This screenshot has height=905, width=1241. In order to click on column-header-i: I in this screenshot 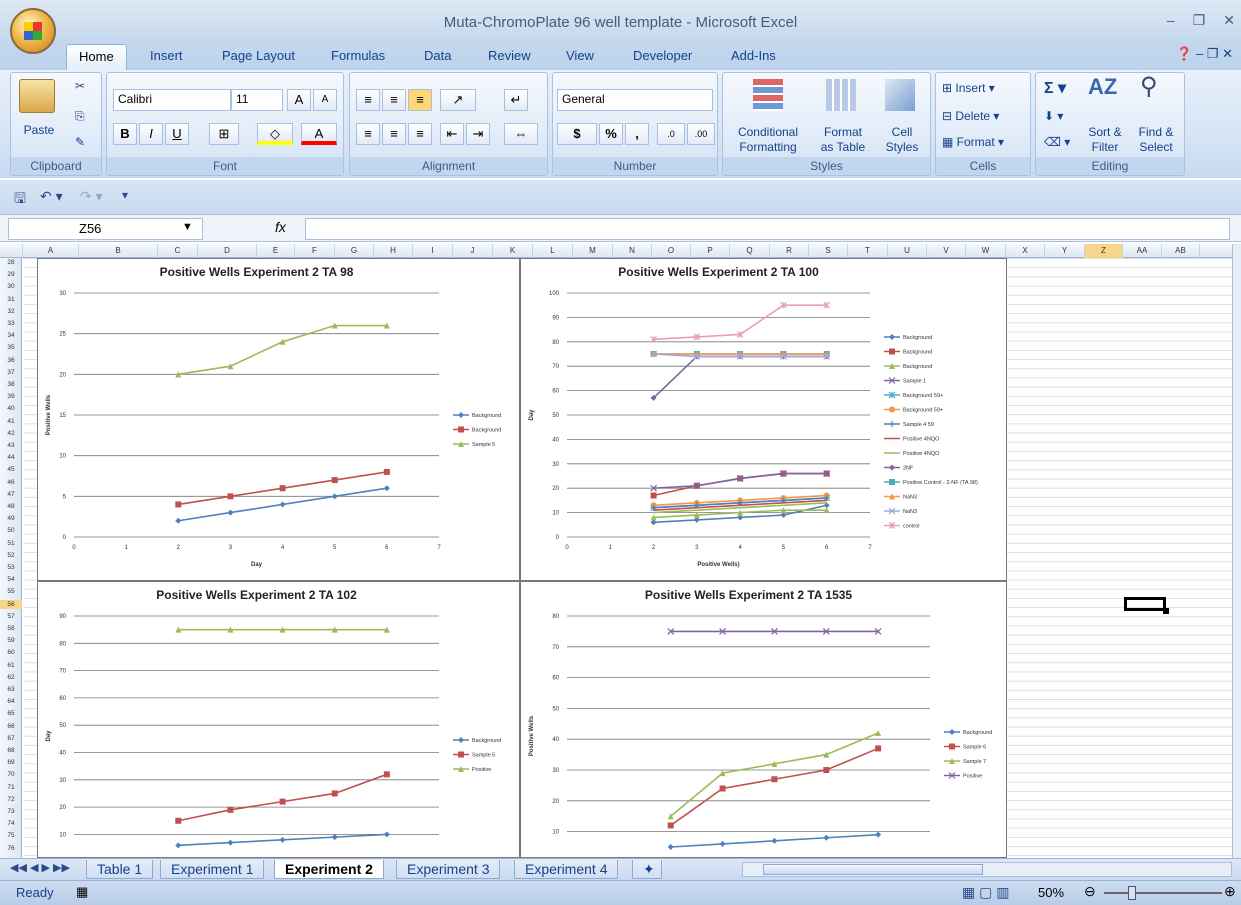, I will do `click(433, 251)`.